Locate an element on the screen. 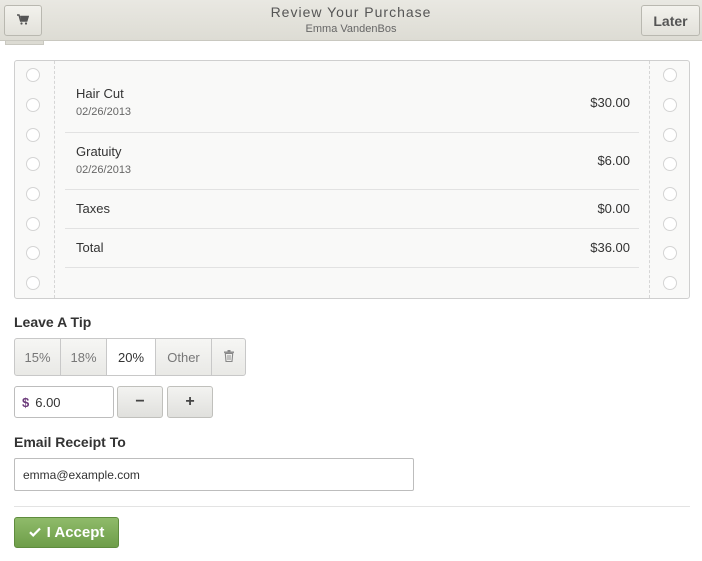  tip-option-other: Other is located at coordinates (184, 357).